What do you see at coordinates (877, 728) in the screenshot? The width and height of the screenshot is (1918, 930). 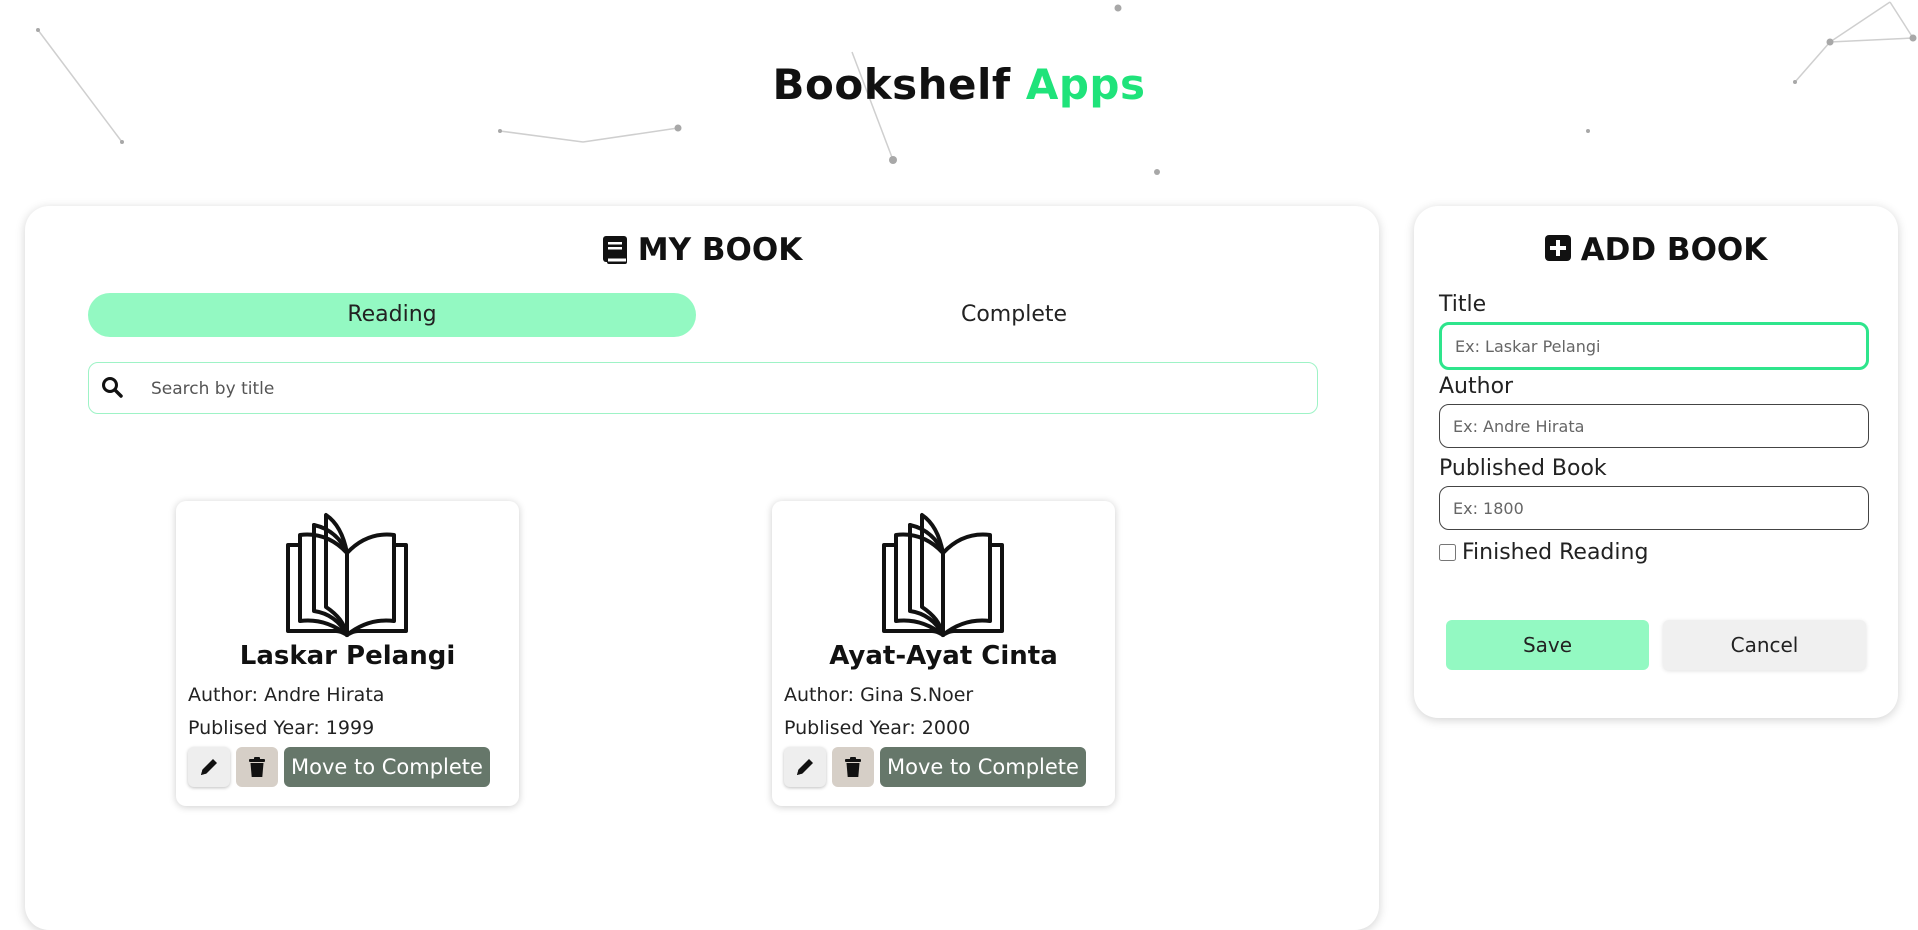 I see `book-year: Publised Year: 2000` at bounding box center [877, 728].